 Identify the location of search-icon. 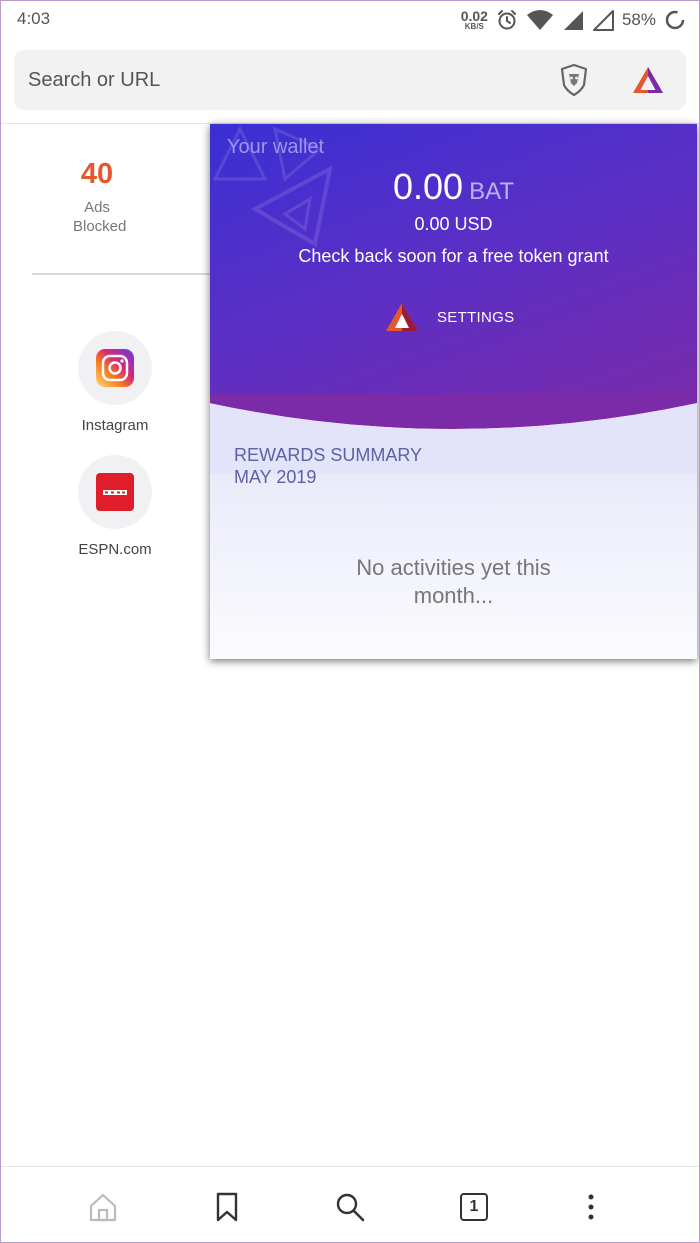
(350, 1207).